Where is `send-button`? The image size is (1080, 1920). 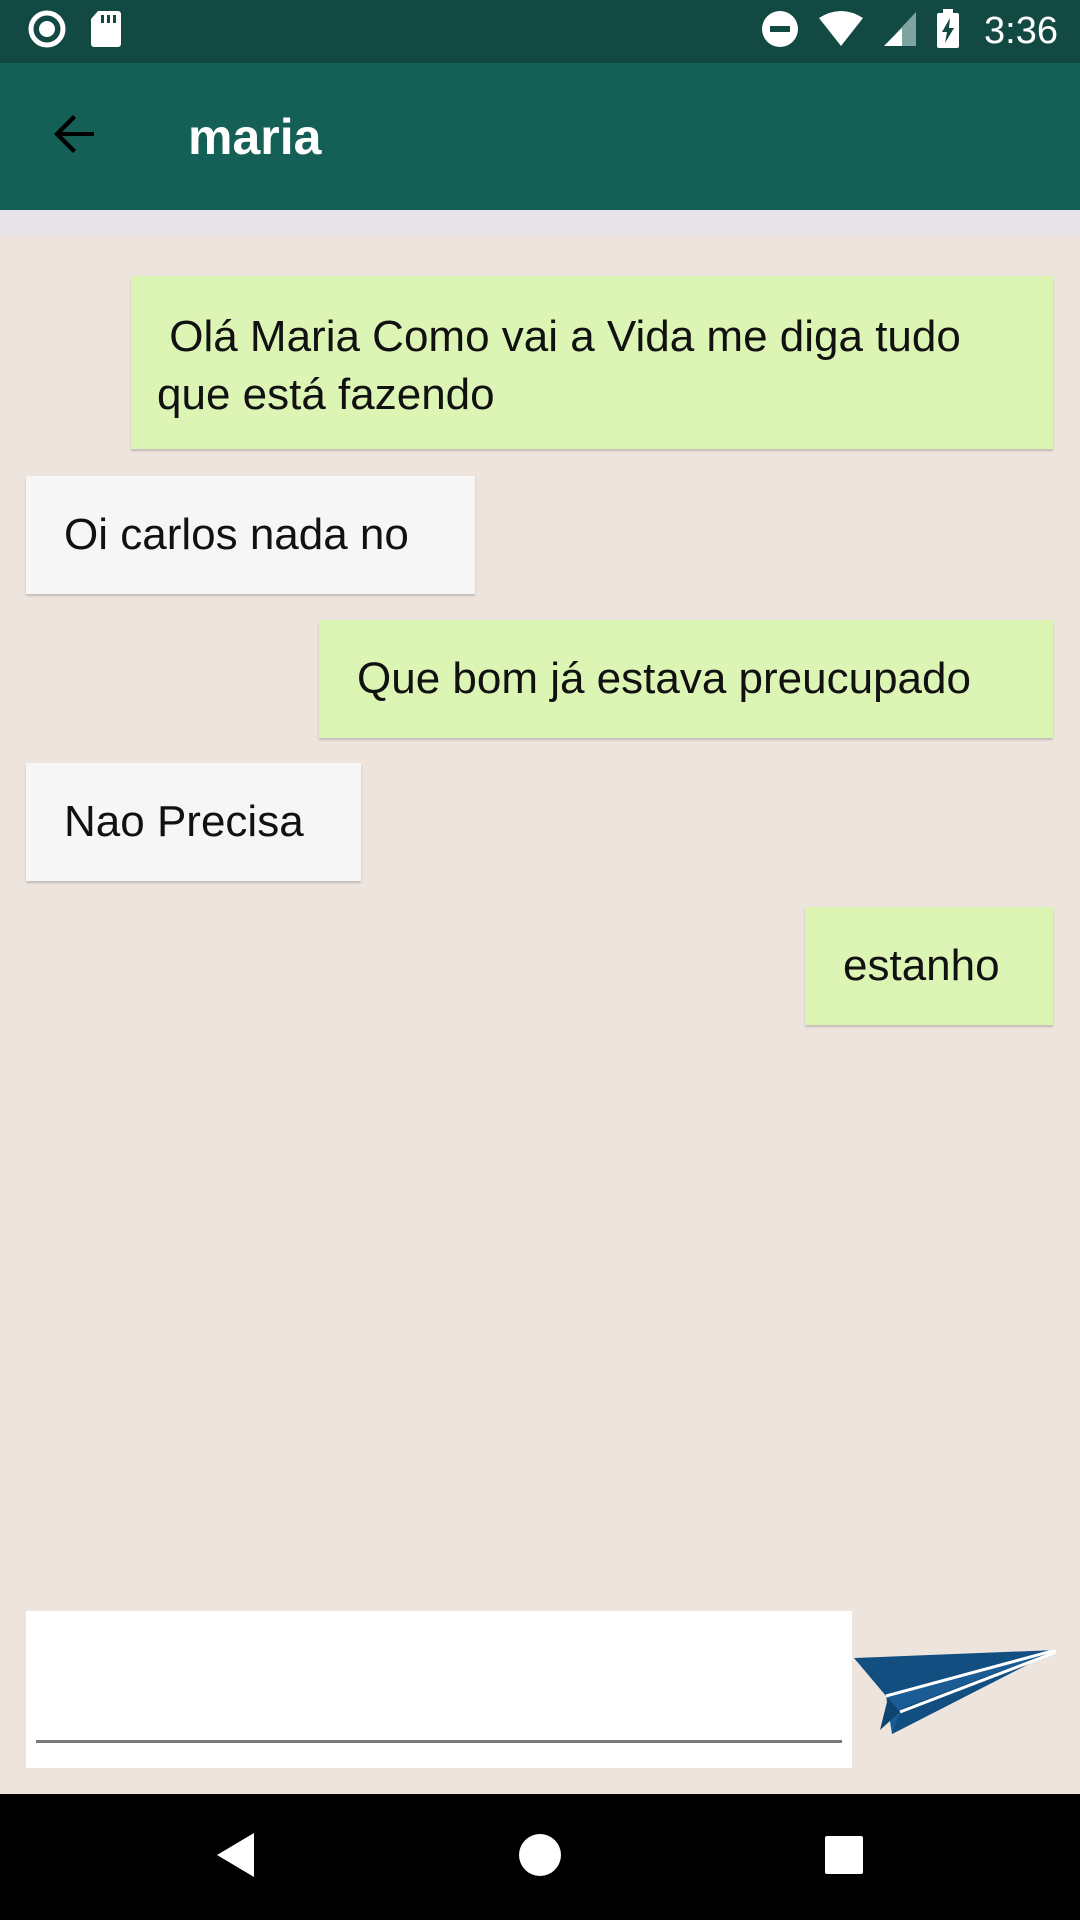 send-button is located at coordinates (954, 1697).